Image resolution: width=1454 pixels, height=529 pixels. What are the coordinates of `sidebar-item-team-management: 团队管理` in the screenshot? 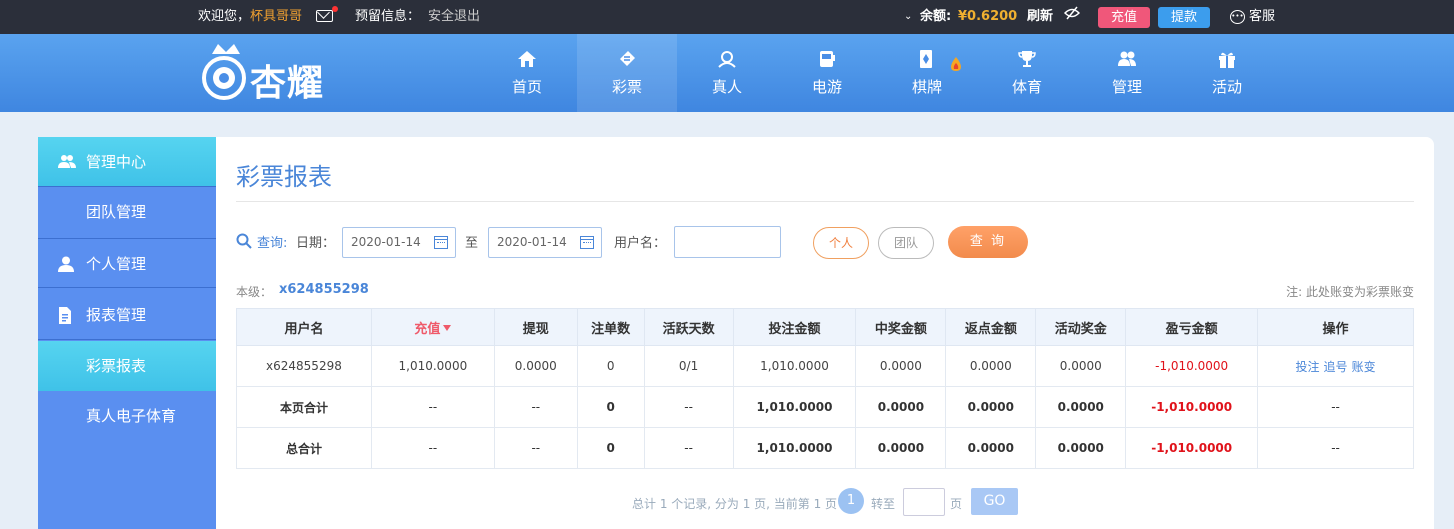 It's located at (127, 212).